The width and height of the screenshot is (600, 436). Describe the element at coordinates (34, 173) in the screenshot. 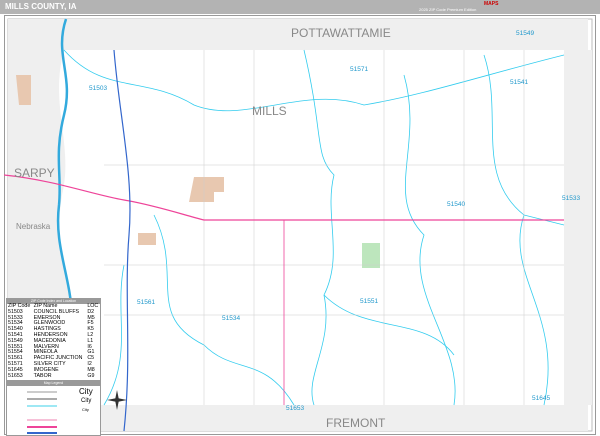

I see `county-label-west: SARPY` at that location.